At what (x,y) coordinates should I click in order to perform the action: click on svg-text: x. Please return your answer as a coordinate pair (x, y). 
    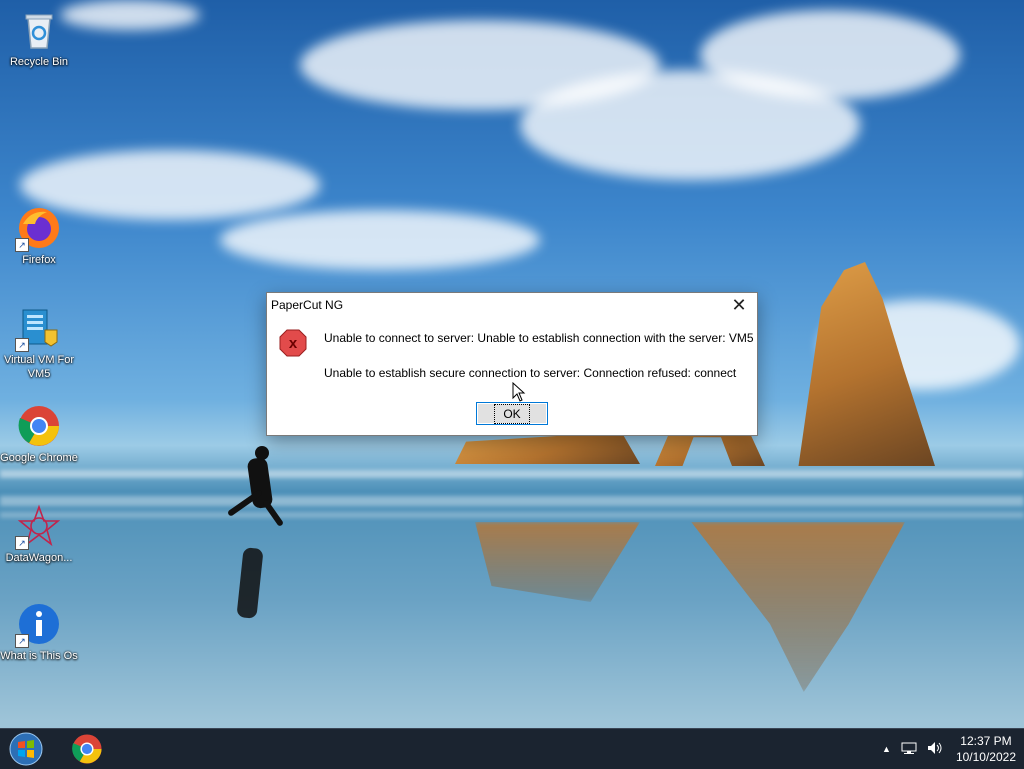
    Looking at the image, I should click on (293, 343).